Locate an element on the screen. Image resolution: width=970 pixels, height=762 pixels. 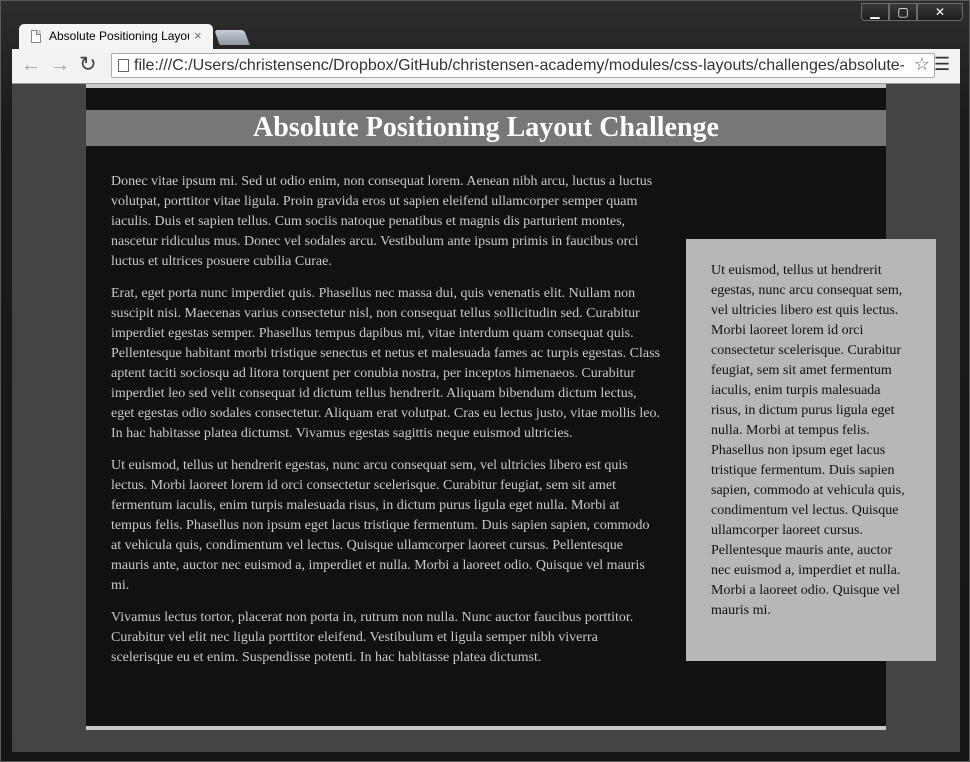
menu-icon: ☰ is located at coordinates (942, 64).